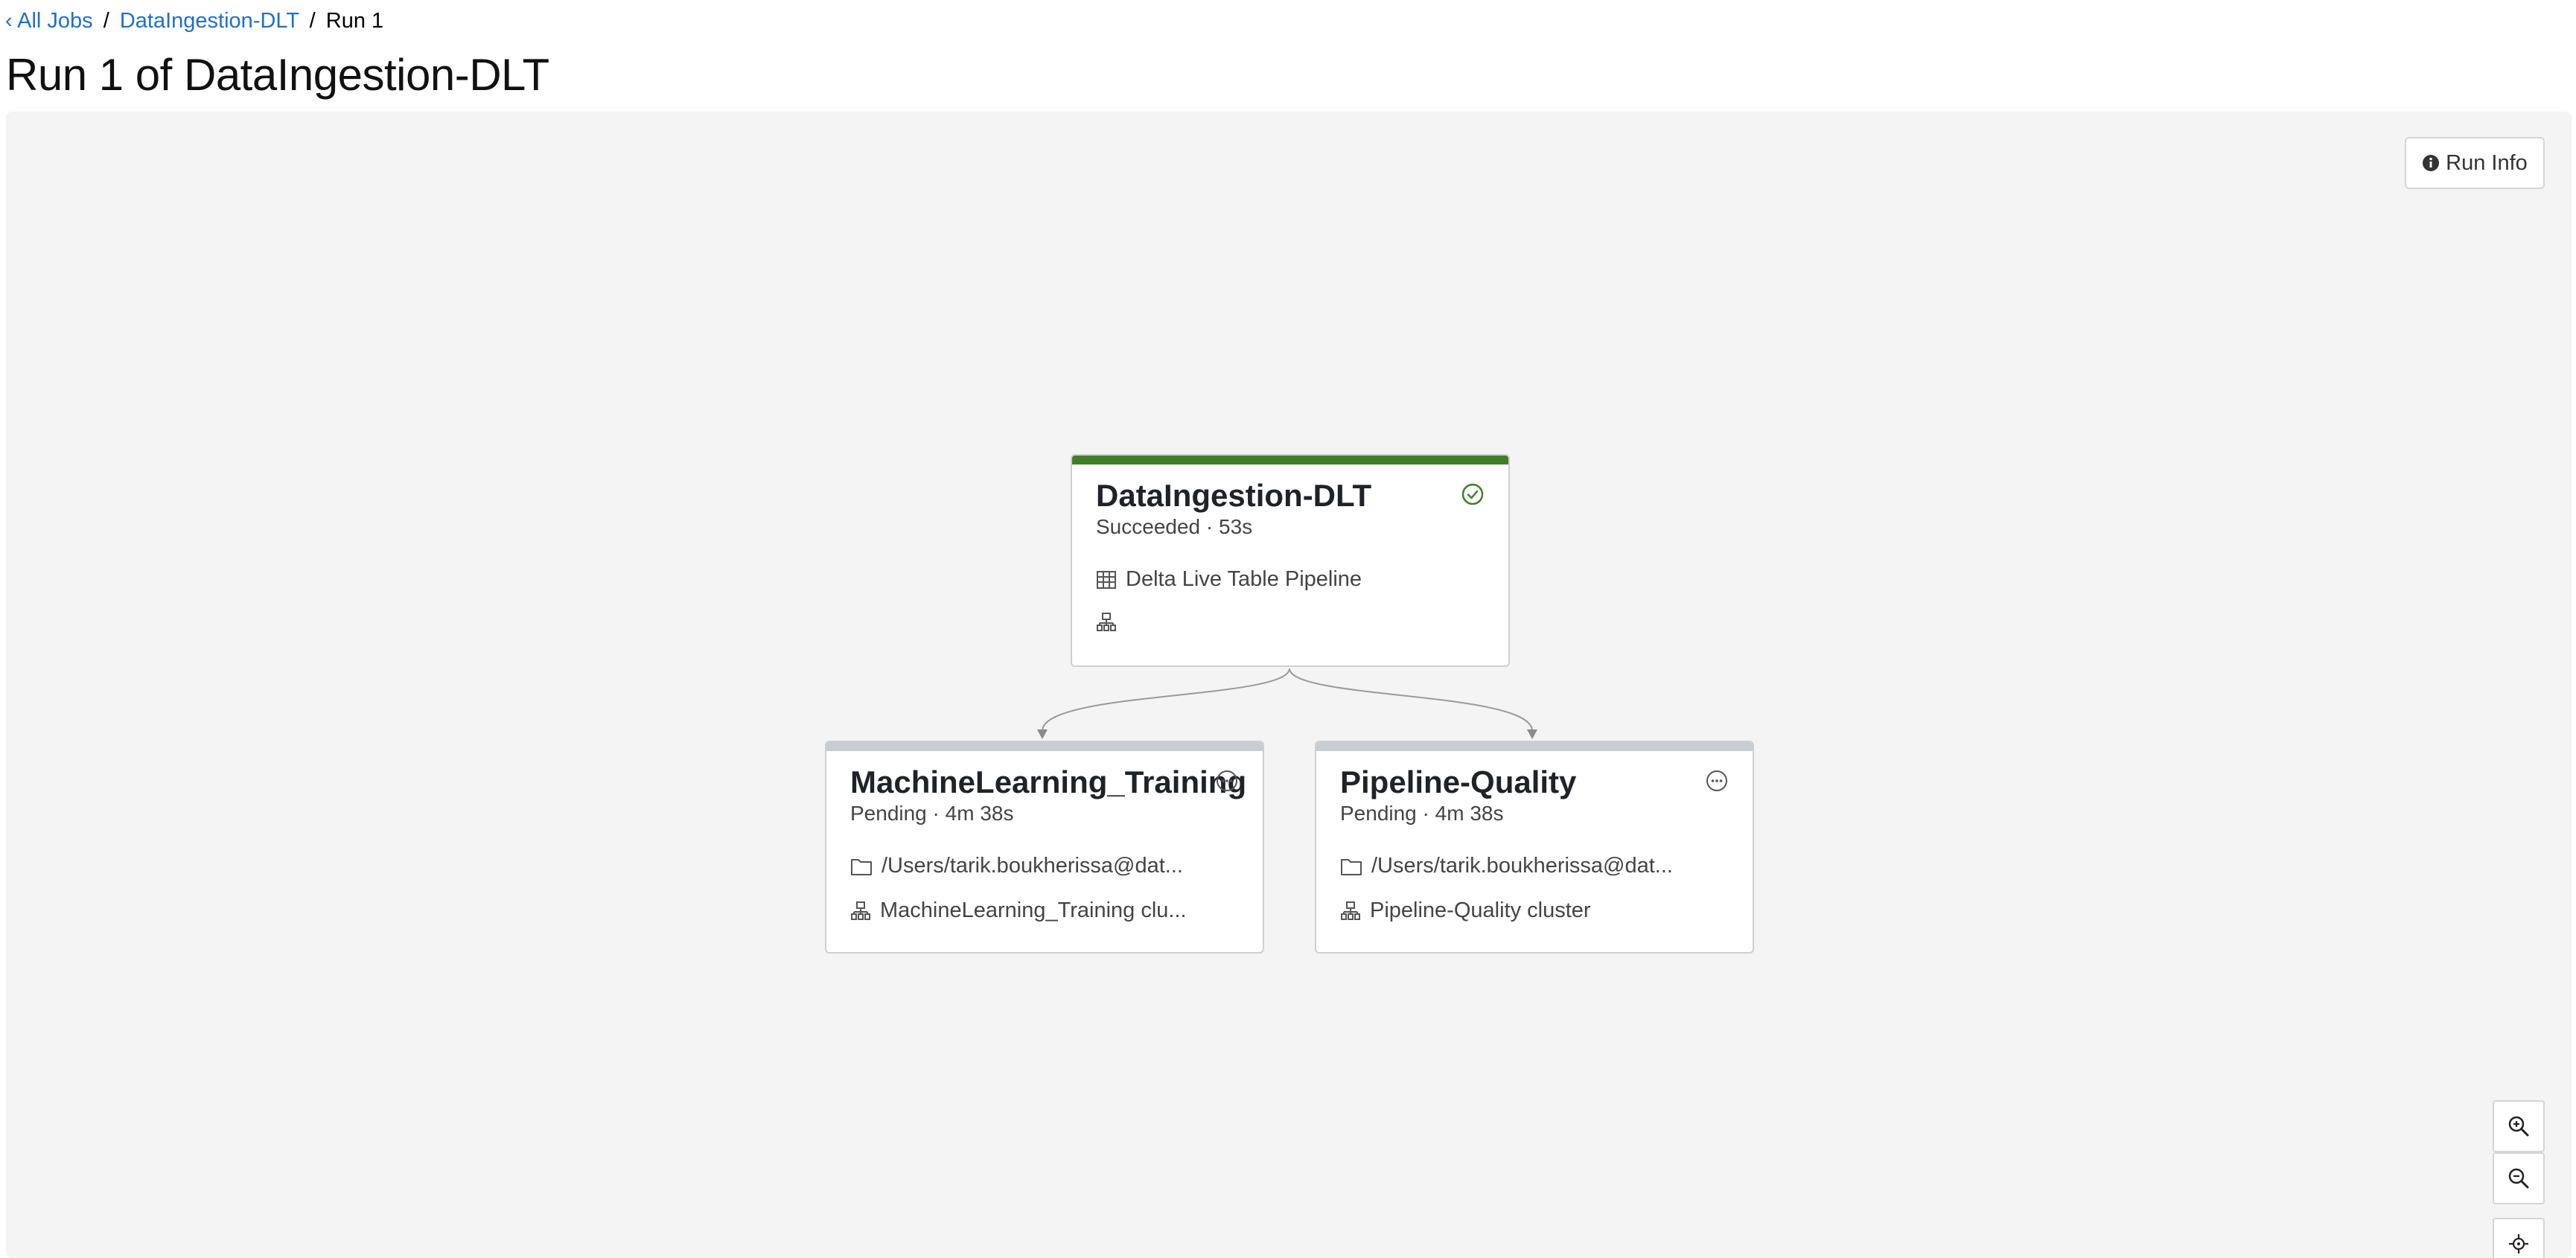  What do you see at coordinates (1174, 526) in the screenshot?
I see `task-status: Succeeded · 53s` at bounding box center [1174, 526].